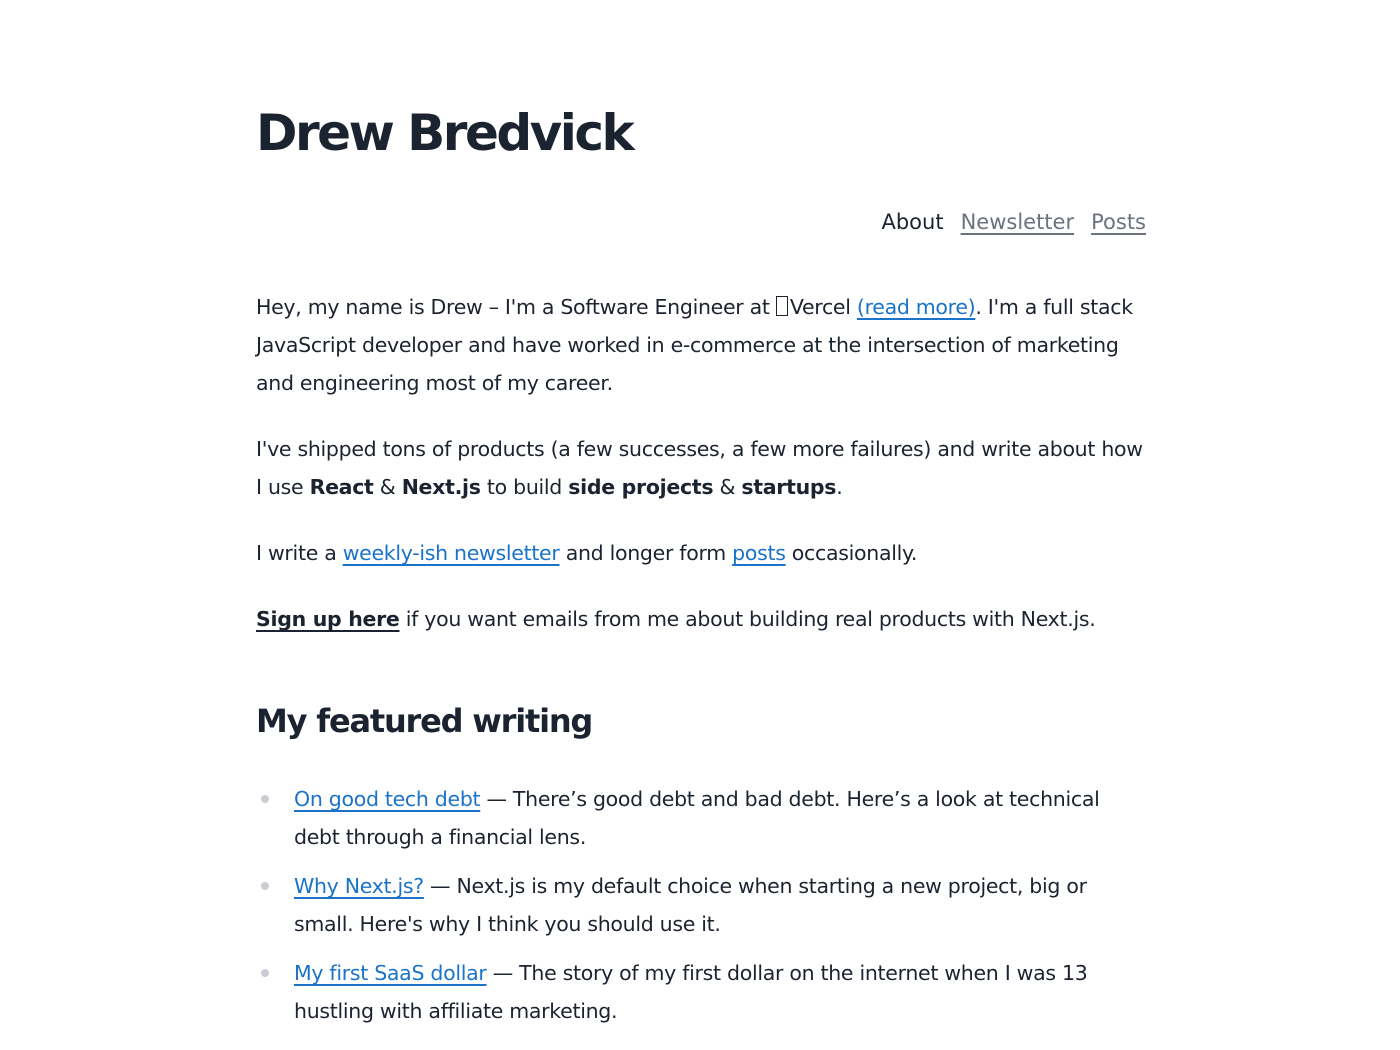 The image size is (1400, 1050). Describe the element at coordinates (451, 553) in the screenshot. I see `newsletter-link: weekly-ish newsletter` at that location.